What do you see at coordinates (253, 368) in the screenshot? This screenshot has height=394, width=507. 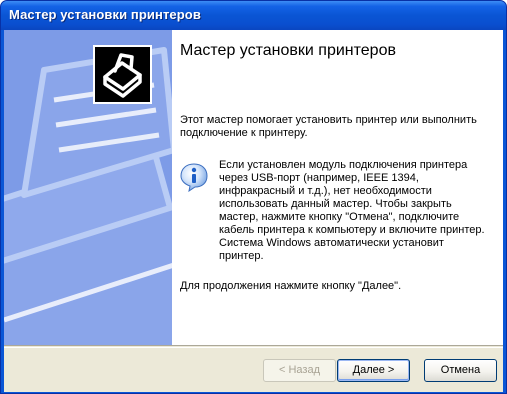 I see `wizard-footer: < Назад Далее > Отмена` at bounding box center [253, 368].